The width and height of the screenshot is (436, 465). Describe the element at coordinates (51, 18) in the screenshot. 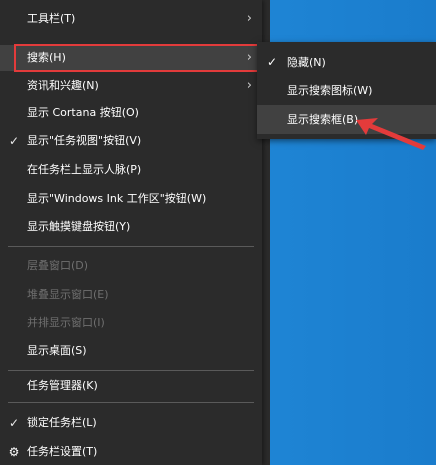

I see `menu-item-label: 工具栏(T)` at that location.